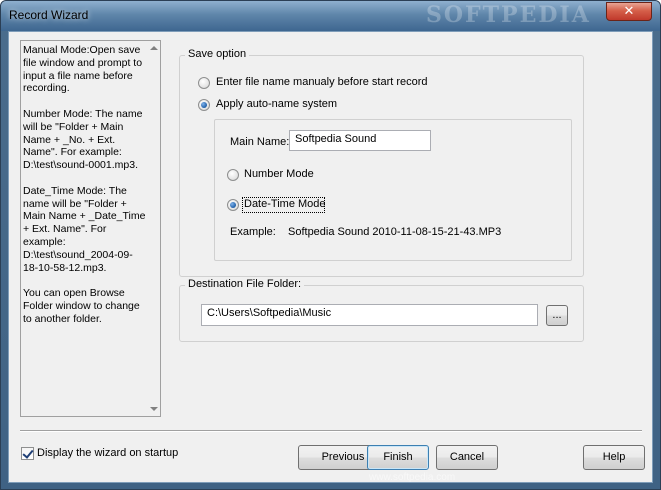 This screenshot has width=661, height=490. What do you see at coordinates (245, 284) in the screenshot?
I see `destination-folder-label: Destination File Folder:` at bounding box center [245, 284].